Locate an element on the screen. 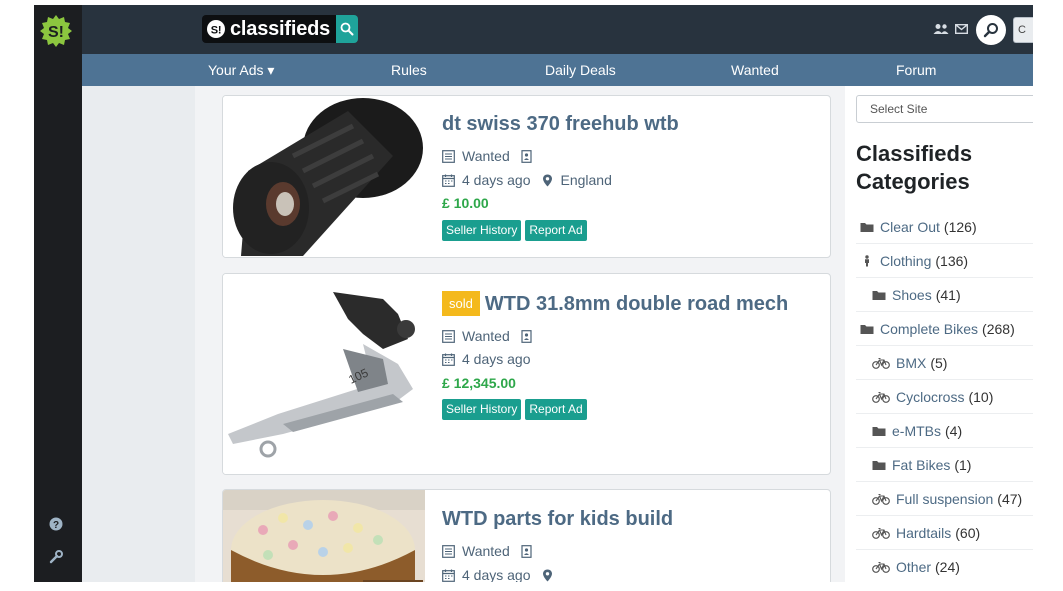 The width and height of the screenshot is (1063, 591). category-name: BMX is located at coordinates (911, 363).